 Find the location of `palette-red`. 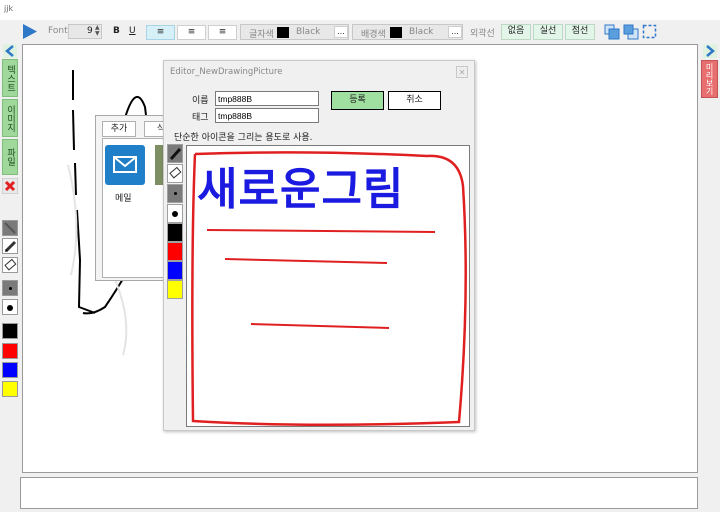

palette-red is located at coordinates (10, 351).